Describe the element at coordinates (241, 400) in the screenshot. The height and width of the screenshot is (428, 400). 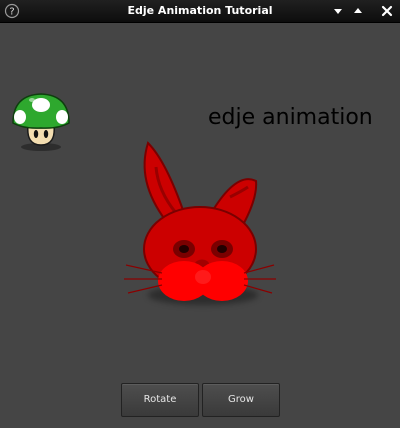
I see `grow-button: Grow` at that location.